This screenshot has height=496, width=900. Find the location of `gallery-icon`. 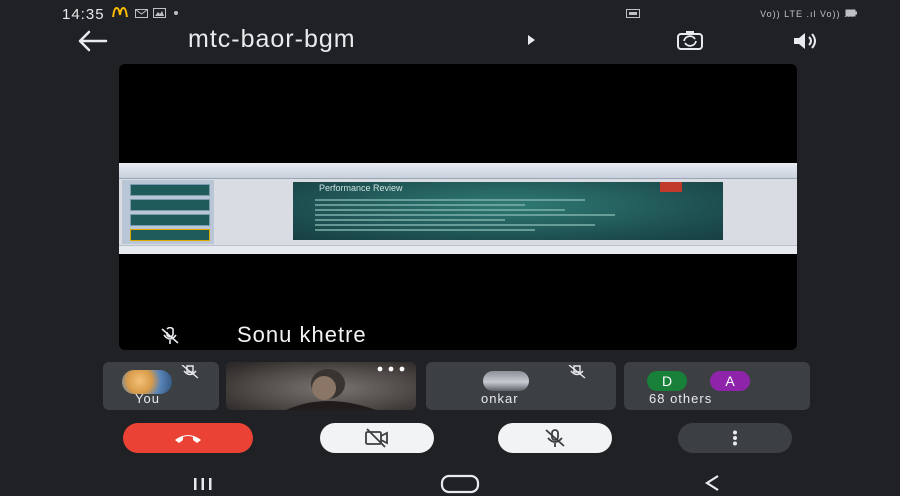

gallery-icon is located at coordinates (159, 13).